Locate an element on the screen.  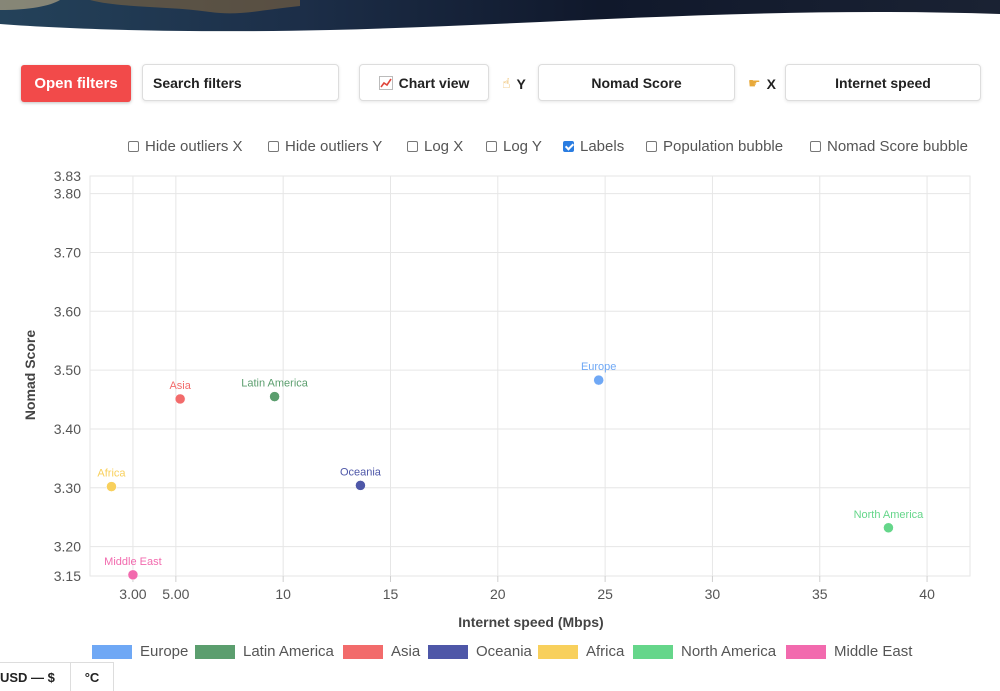
legend-item: Asia is located at coordinates (381, 651).